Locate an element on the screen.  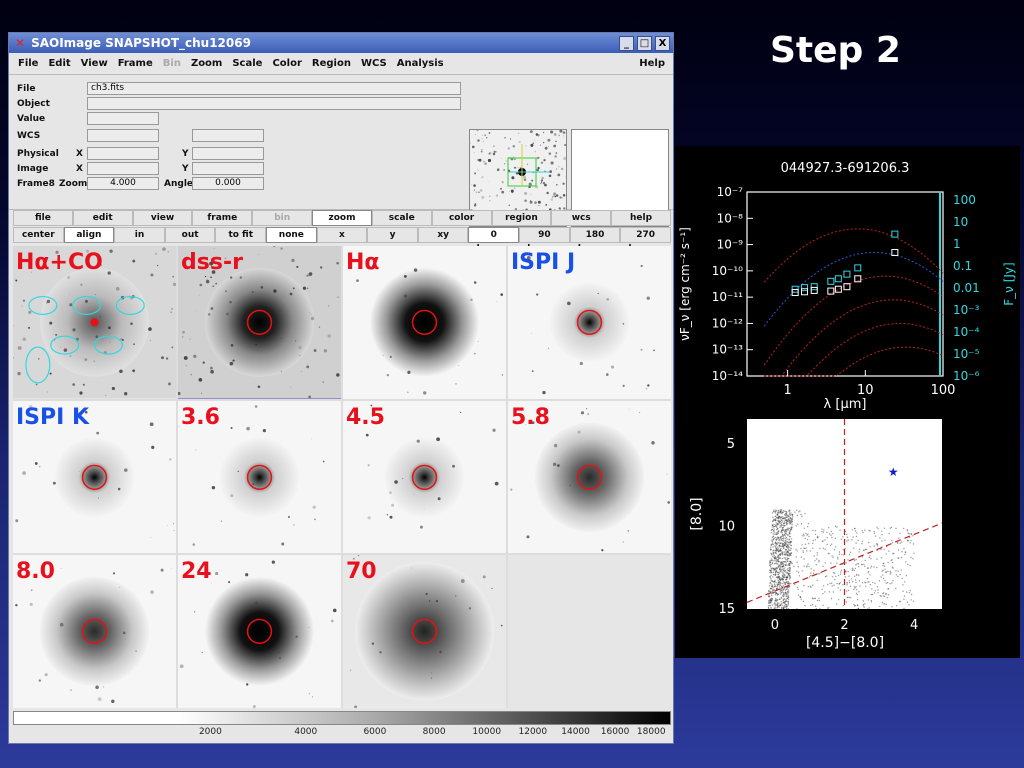
button-bin: bin is located at coordinates (282, 218).